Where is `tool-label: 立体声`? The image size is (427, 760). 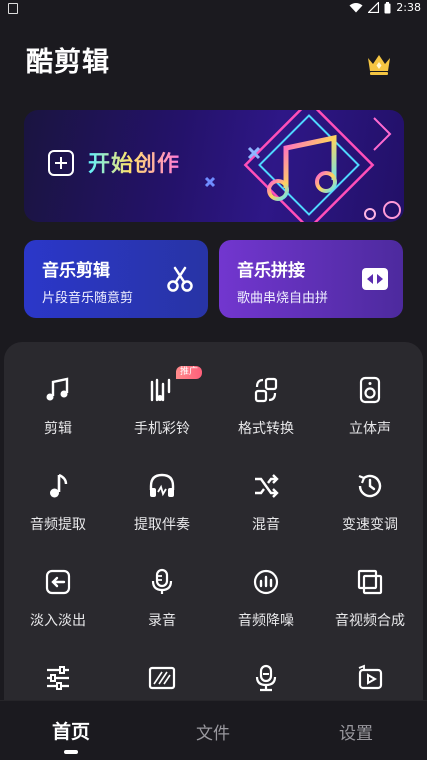
tool-label: 立体声 is located at coordinates (370, 429).